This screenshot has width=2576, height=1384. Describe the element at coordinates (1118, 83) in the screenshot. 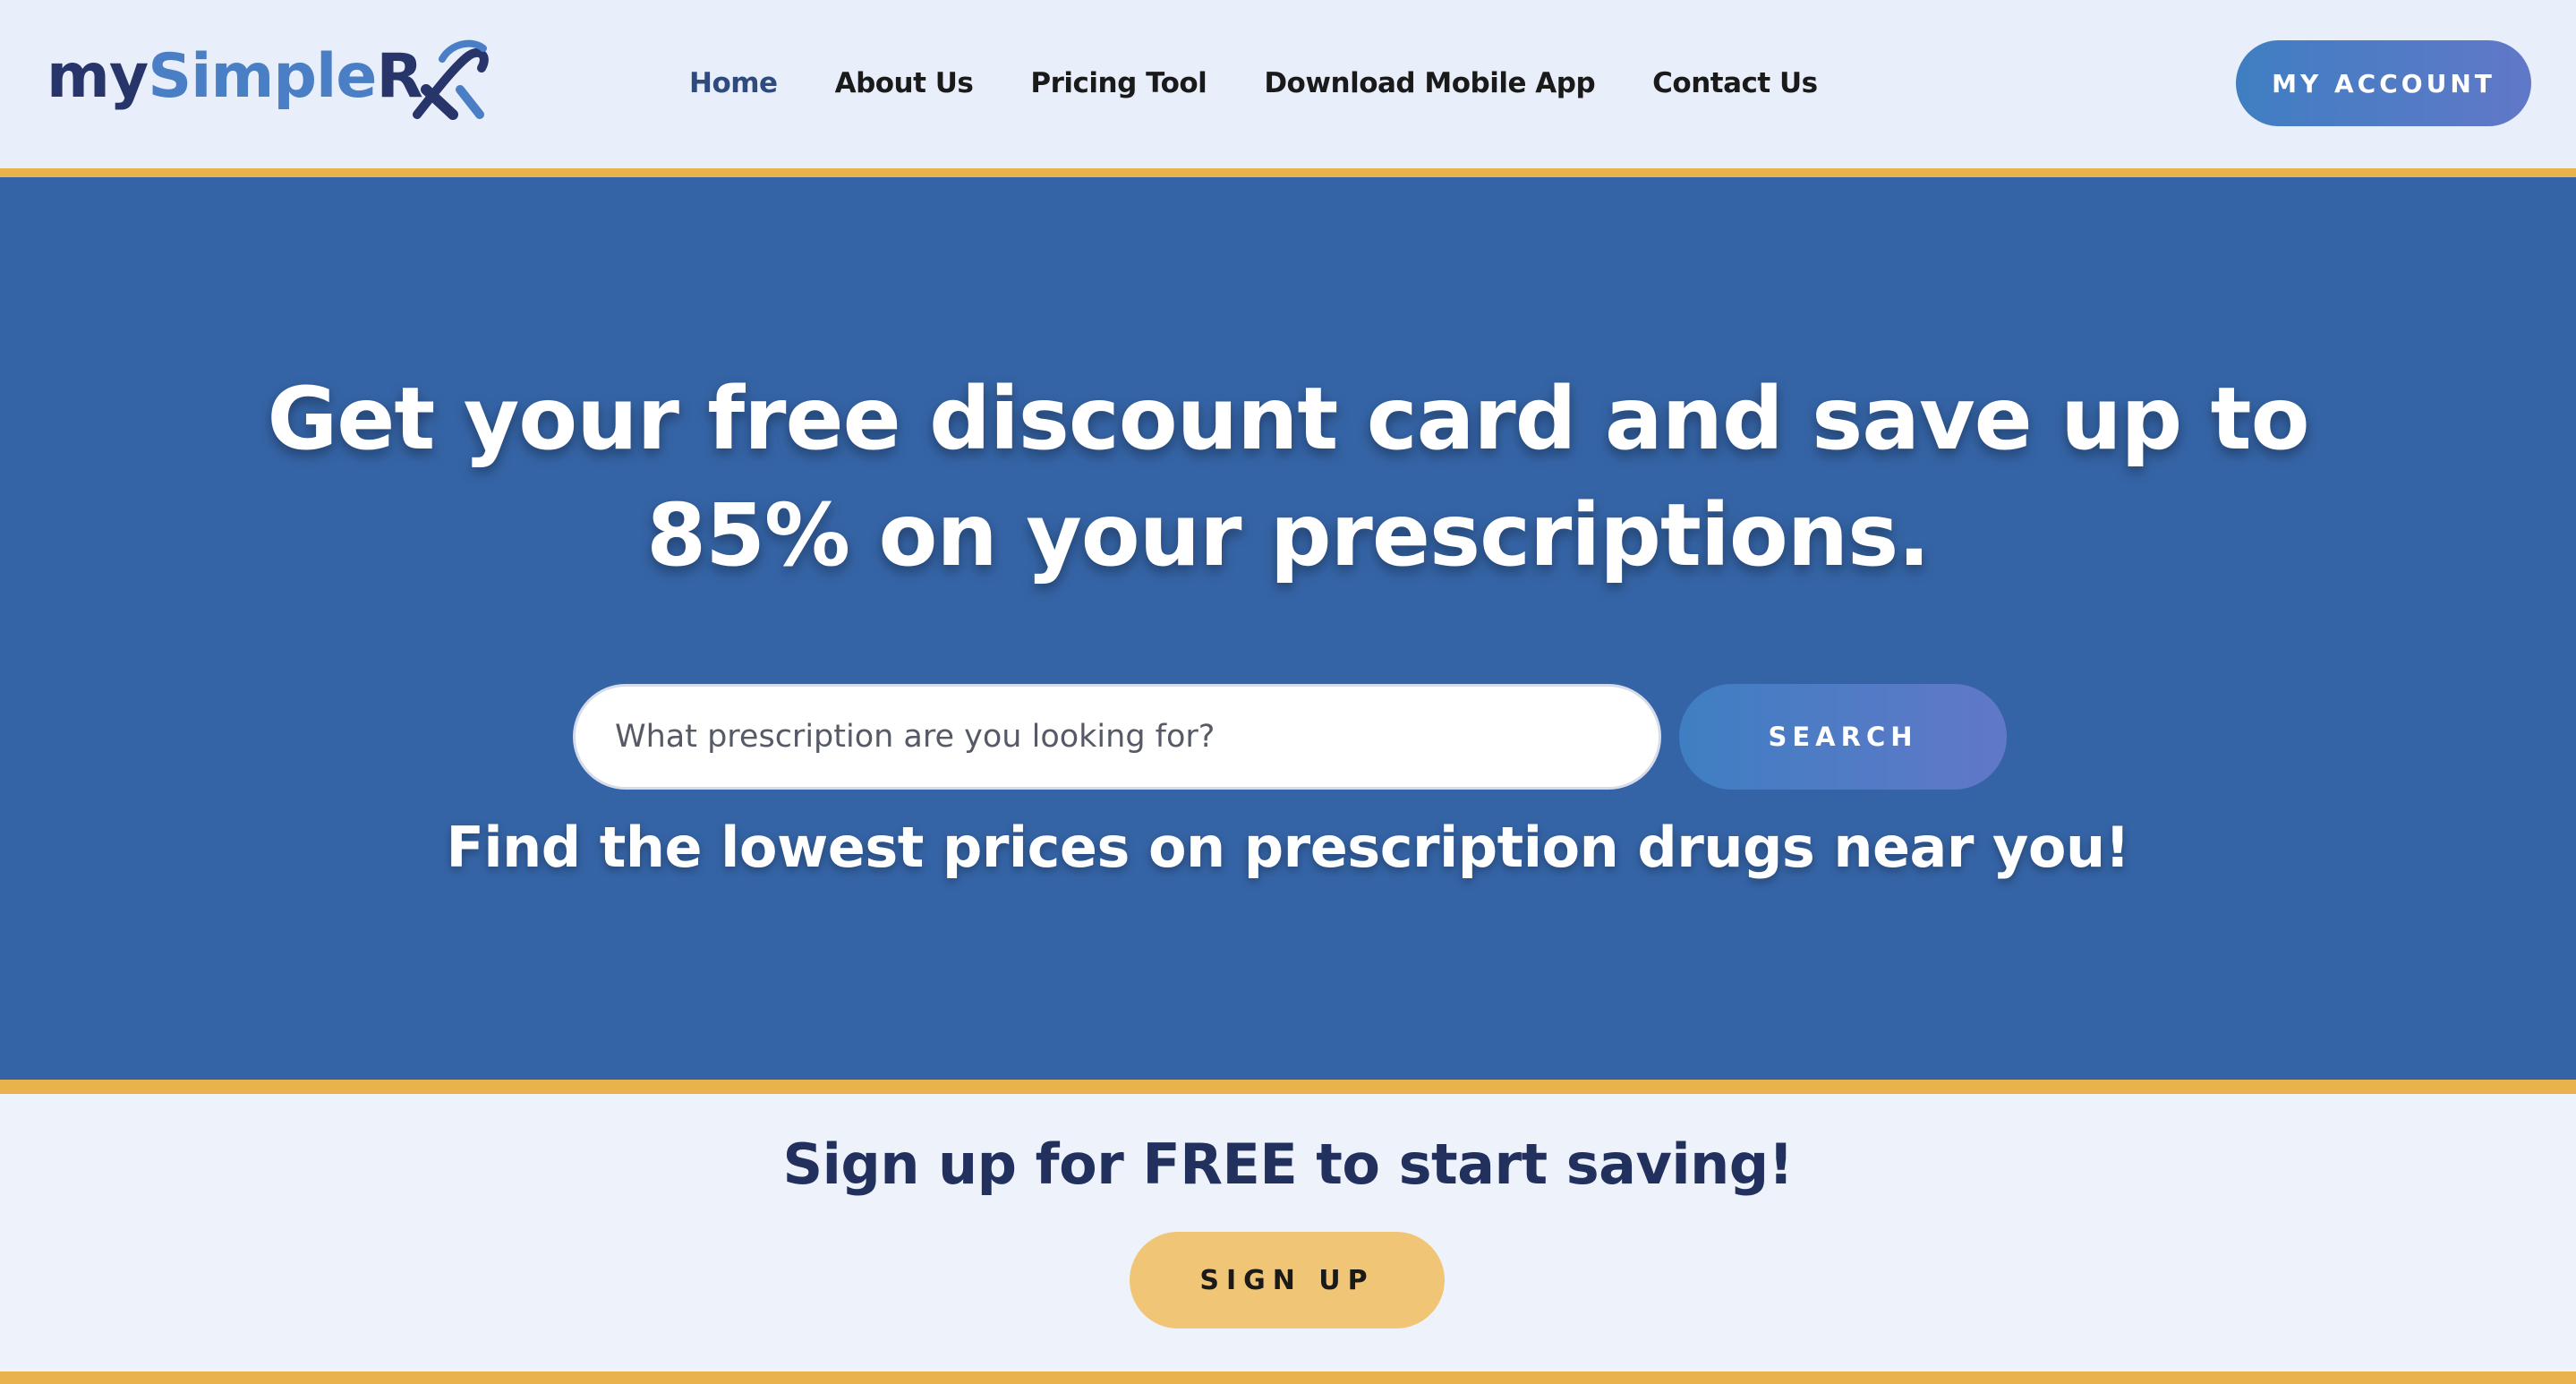

I see `nav-pricing-tool: Pricing Tool` at that location.